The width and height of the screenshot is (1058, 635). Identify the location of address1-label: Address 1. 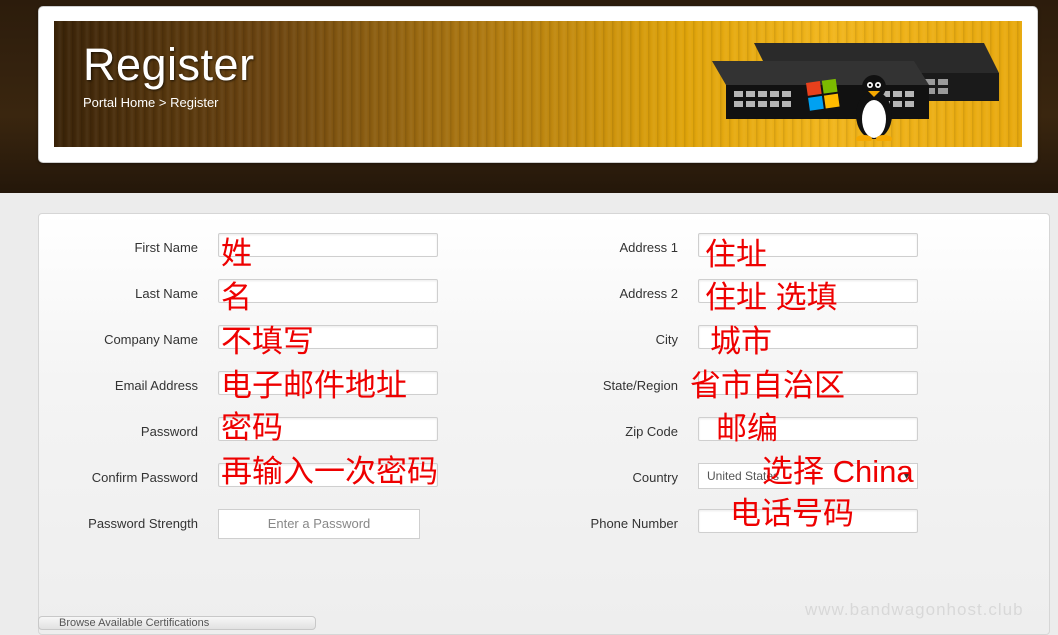
(648, 247).